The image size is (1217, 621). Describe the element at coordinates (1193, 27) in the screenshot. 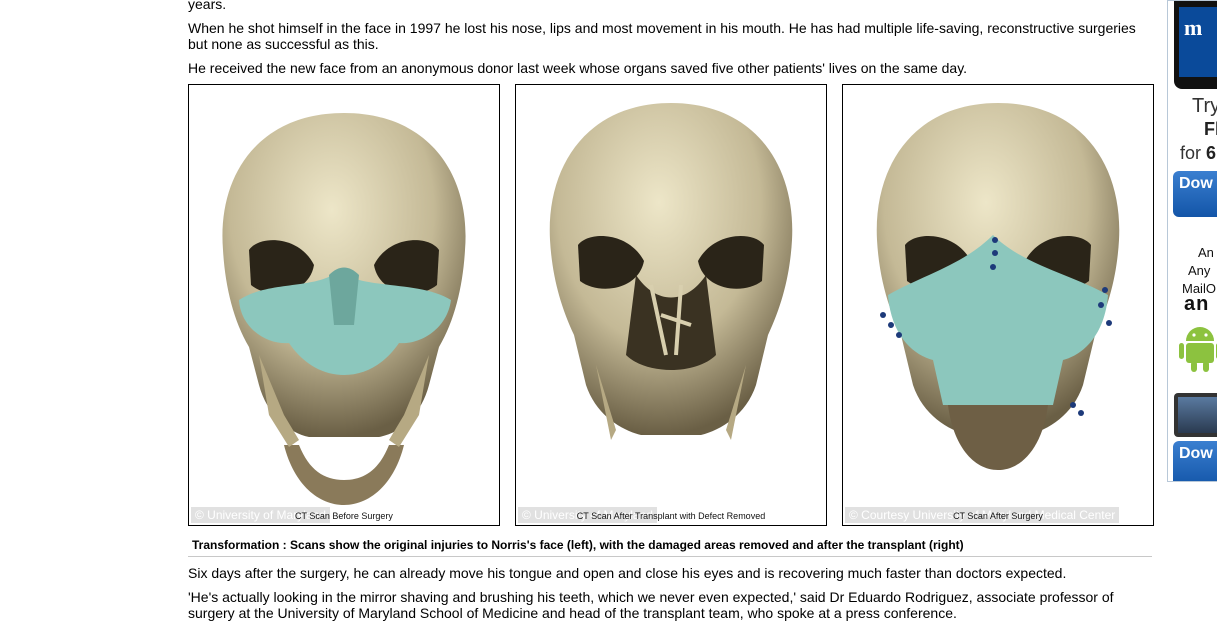

I see `mail-logo-icon: m` at that location.